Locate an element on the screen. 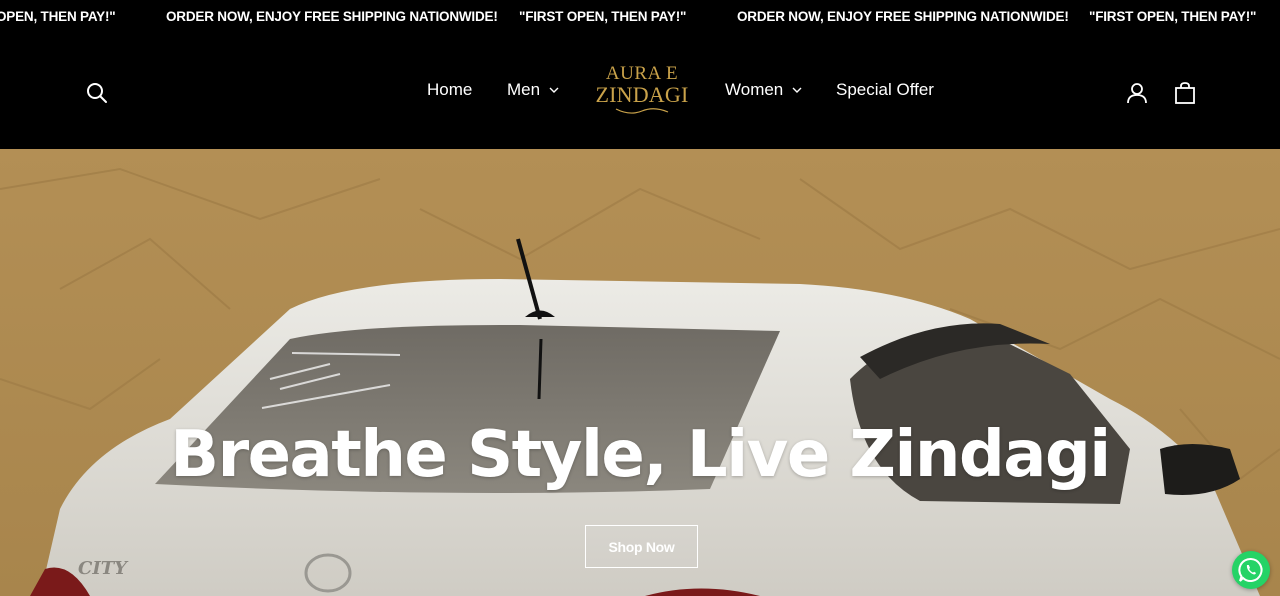 Image resolution: width=1280 pixels, height=596 pixels. svg-text: CITY is located at coordinates (103, 568).